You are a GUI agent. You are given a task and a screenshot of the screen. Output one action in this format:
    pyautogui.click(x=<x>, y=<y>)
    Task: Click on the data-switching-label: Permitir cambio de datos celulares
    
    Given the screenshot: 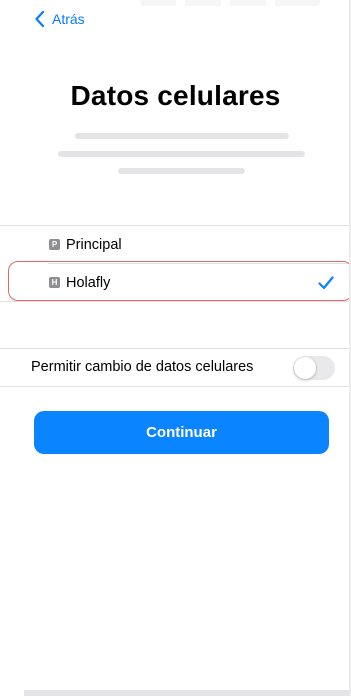 What is the action you would take?
    pyautogui.click(x=142, y=367)
    